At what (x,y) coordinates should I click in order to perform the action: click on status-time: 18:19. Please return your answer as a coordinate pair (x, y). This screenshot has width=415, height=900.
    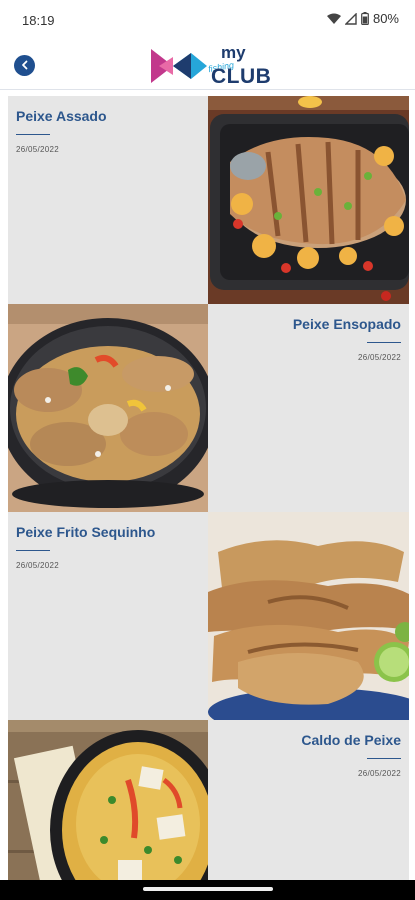
    Looking at the image, I should click on (38, 20).